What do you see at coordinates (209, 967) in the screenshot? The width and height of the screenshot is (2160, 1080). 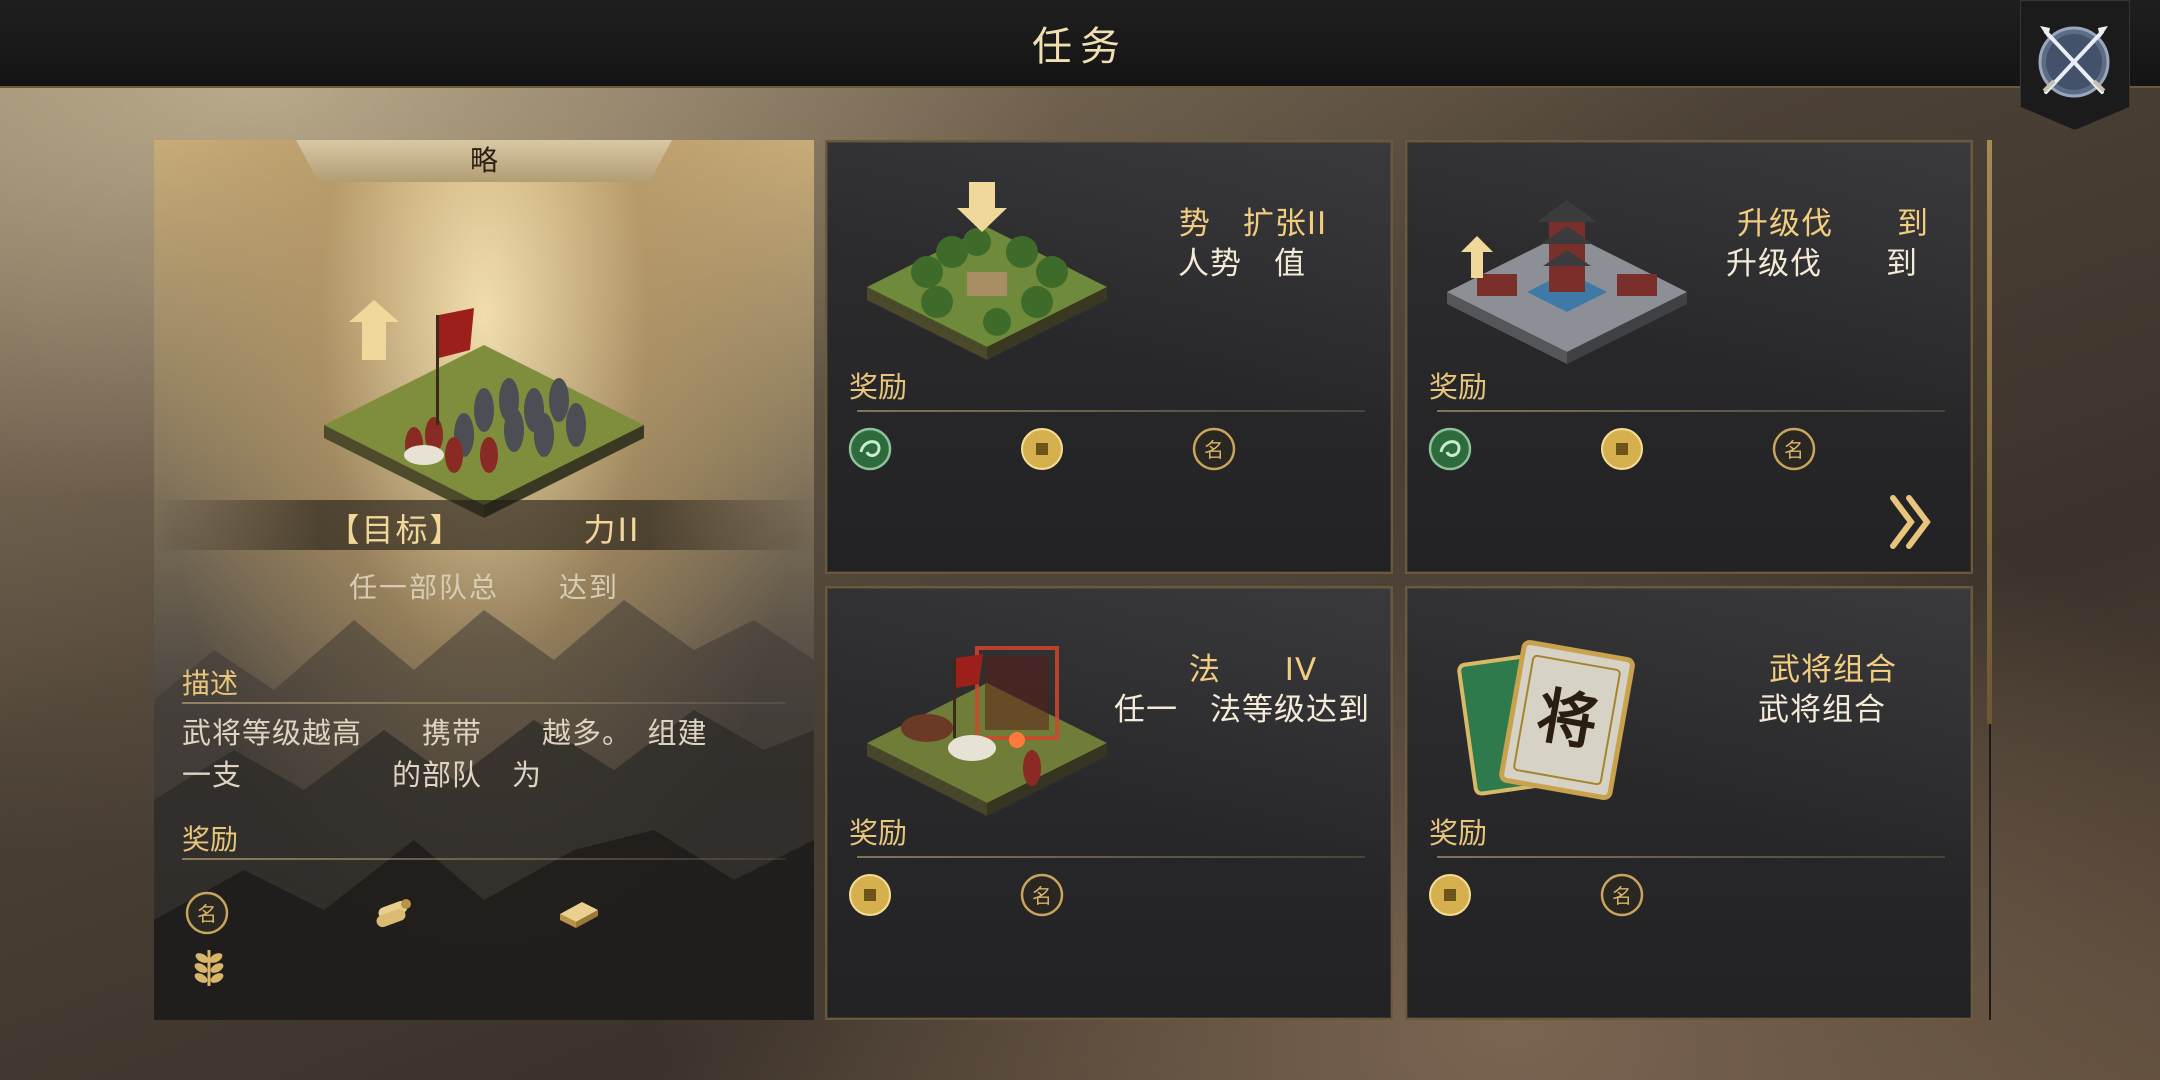 I see `grain-icon` at bounding box center [209, 967].